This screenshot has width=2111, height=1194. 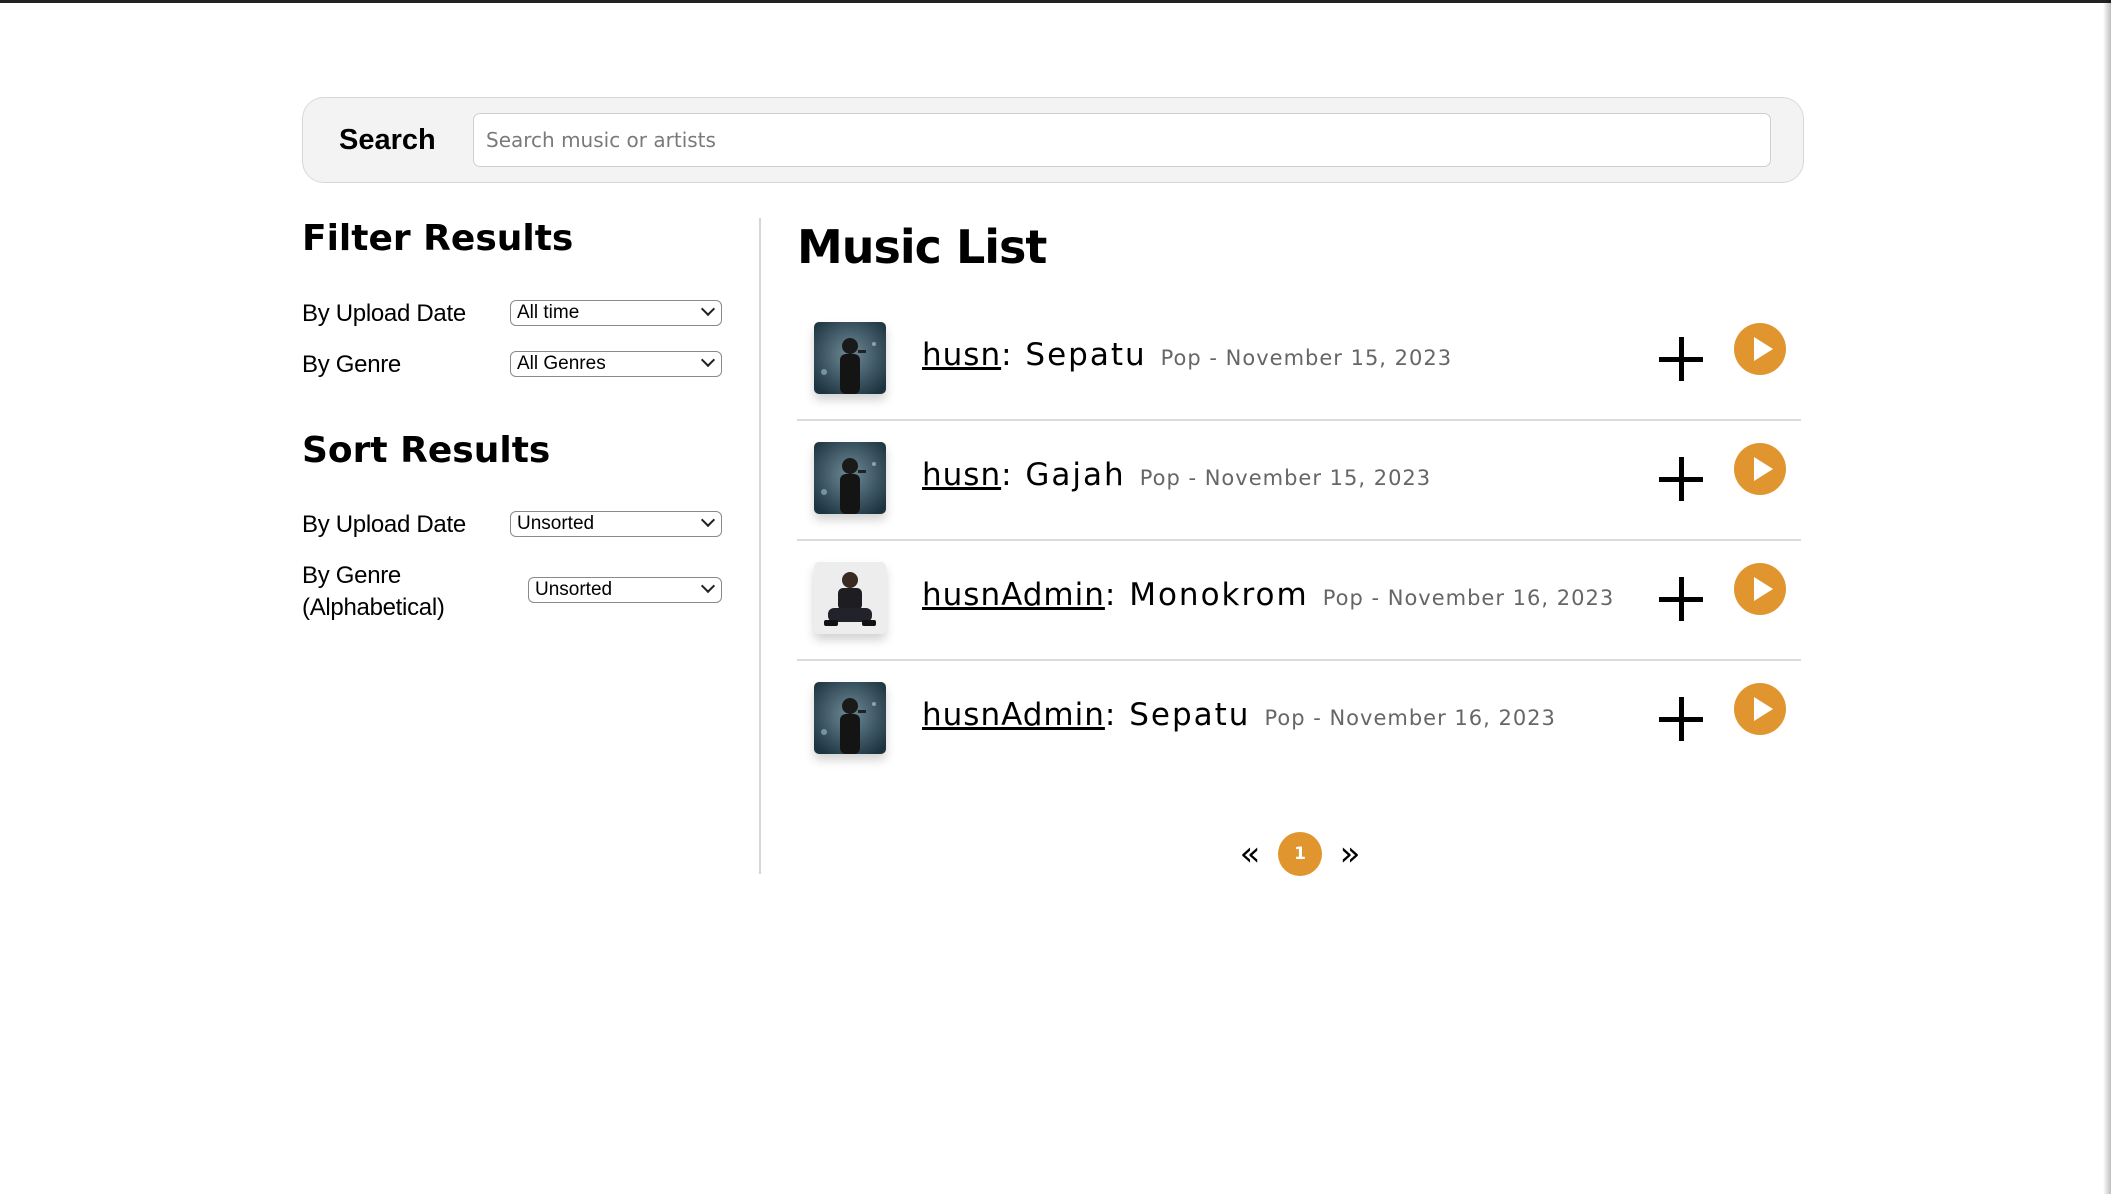 What do you see at coordinates (548, 312) in the screenshot?
I see `filter-upload-date-value: All time` at bounding box center [548, 312].